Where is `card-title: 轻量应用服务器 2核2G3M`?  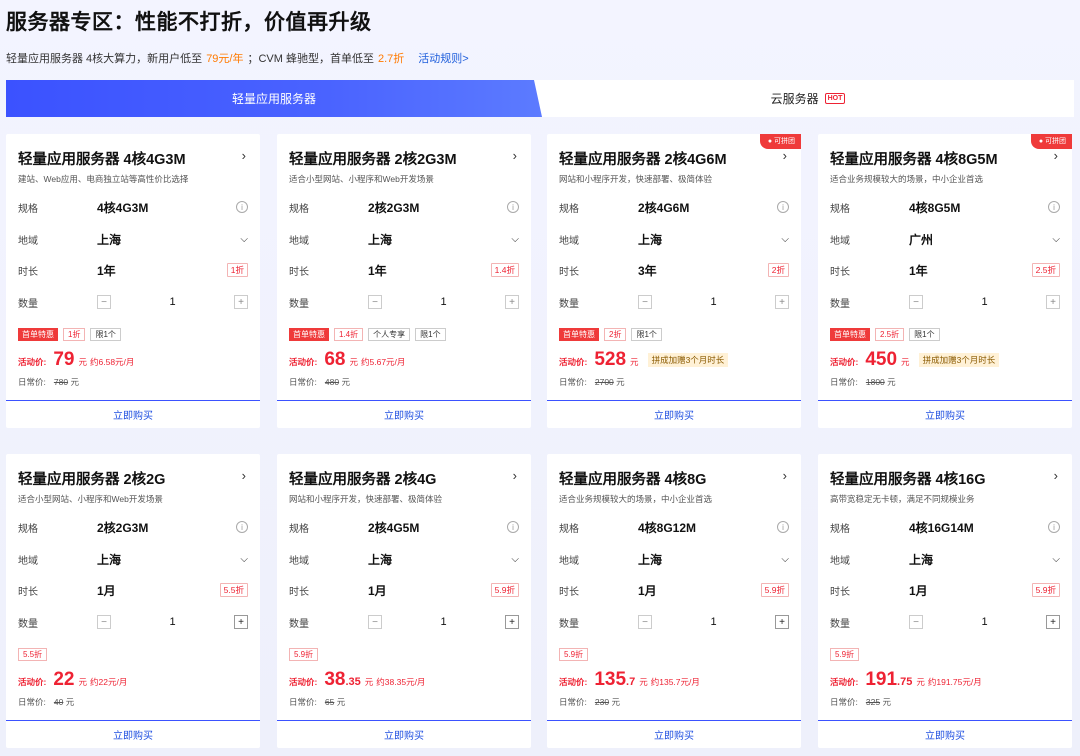
card-title: 轻量应用服务器 2核2G3M is located at coordinates (404, 158).